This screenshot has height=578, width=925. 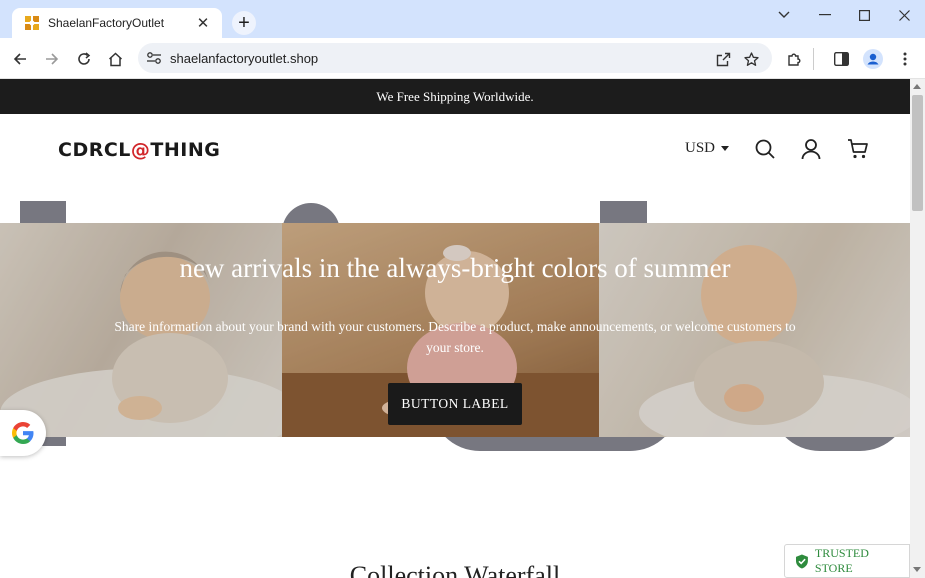 What do you see at coordinates (811, 149) in the screenshot?
I see `account-user-icon` at bounding box center [811, 149].